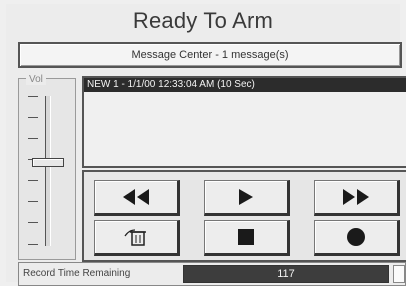 Image resolution: width=406 pixels, height=286 pixels. What do you see at coordinates (36, 79) in the screenshot?
I see `volume-label: Vol` at bounding box center [36, 79].